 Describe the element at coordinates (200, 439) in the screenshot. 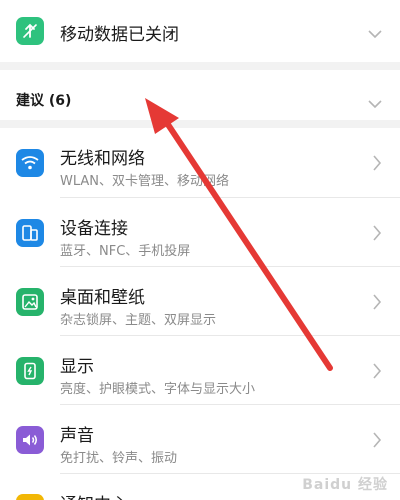

I see `settings-item-sound: 声音 免打扰、铃声、振动` at that location.